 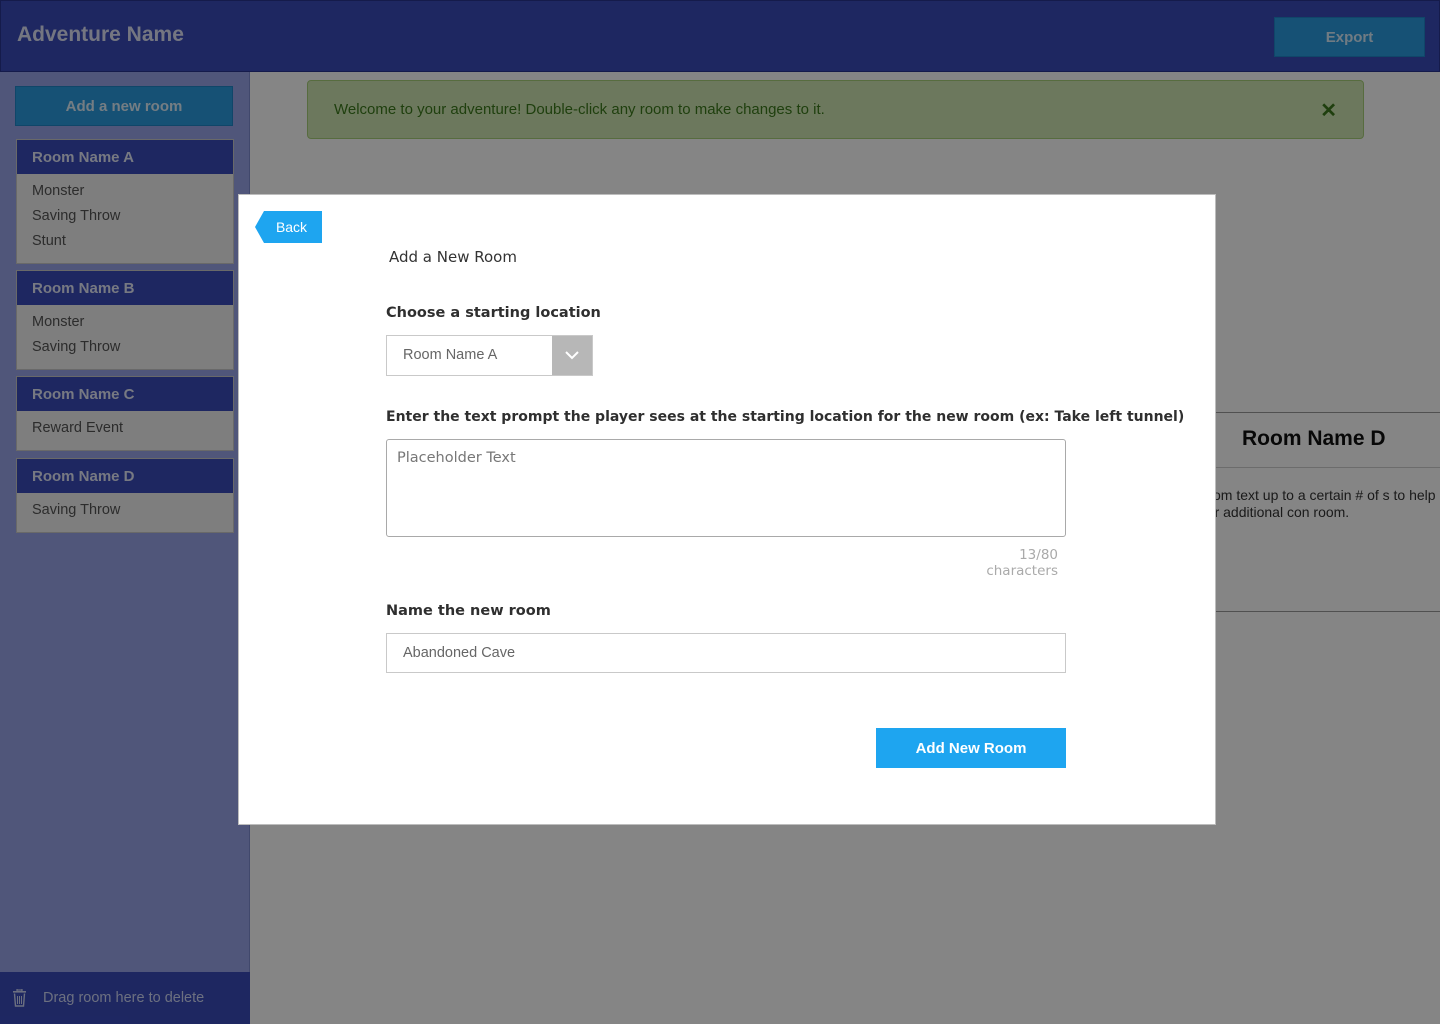 I want to click on starting-location-select: Room Name A, so click(x=489, y=355).